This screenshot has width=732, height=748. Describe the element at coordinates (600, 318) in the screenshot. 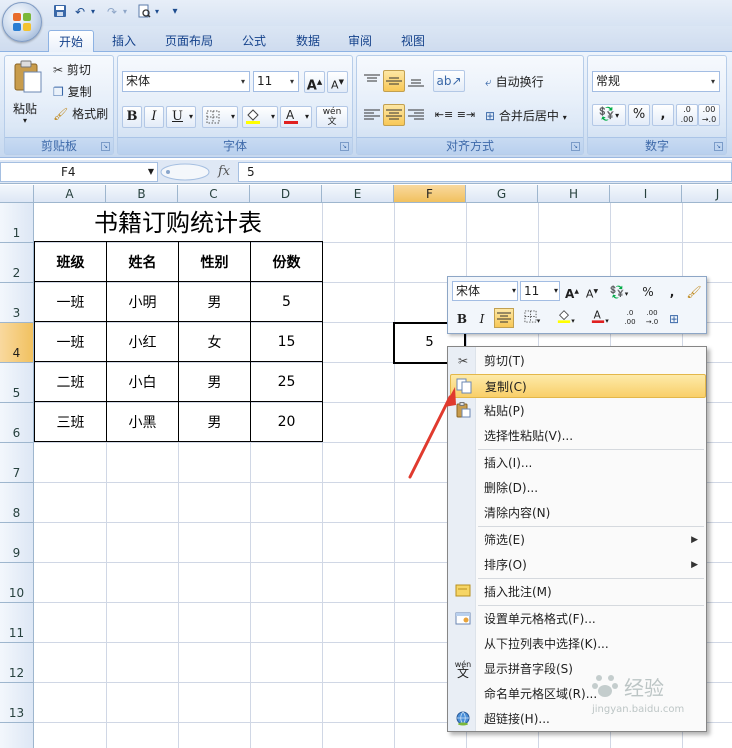

I see `mini-font-color-button: A ▾` at that location.